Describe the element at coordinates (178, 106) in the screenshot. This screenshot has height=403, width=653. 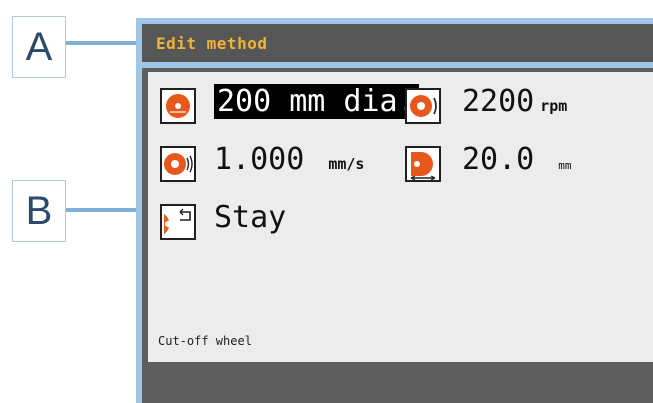
I see `cut-off-wheel-icon` at that location.